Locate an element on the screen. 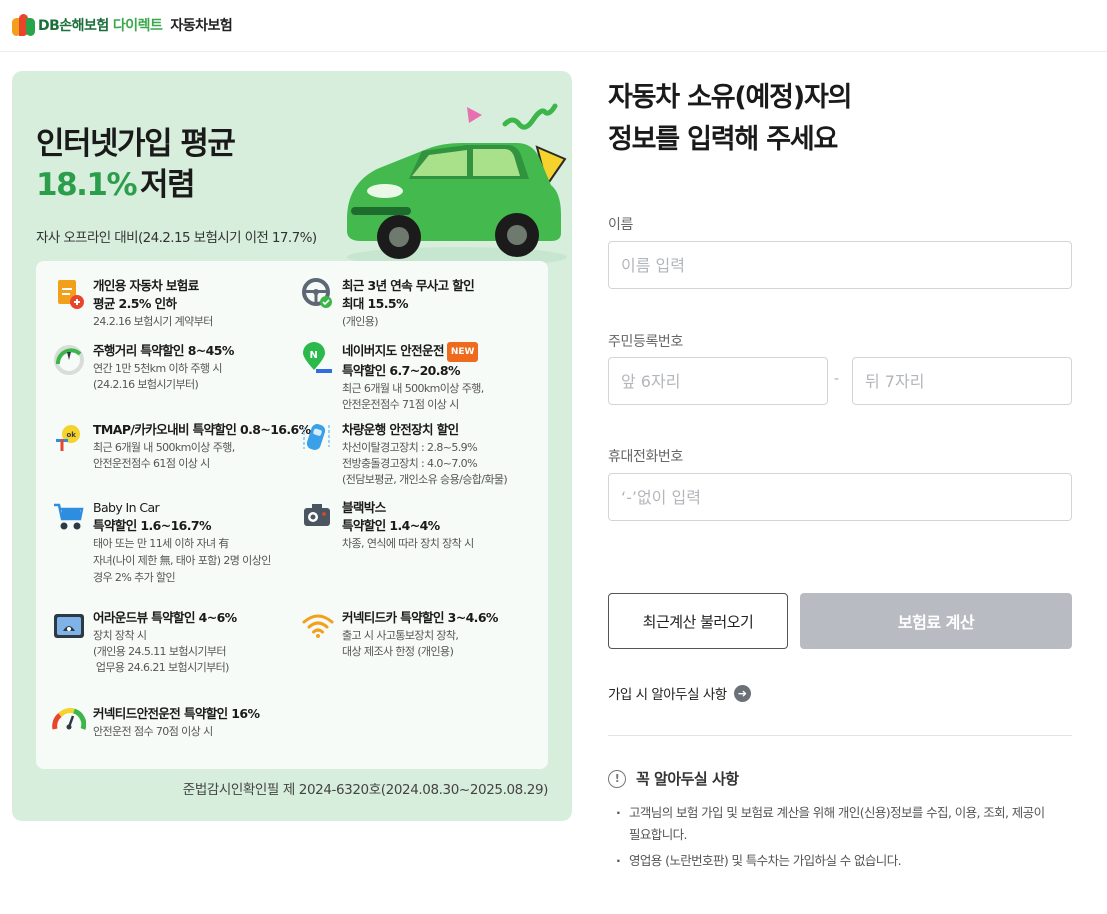  tmap-kakao-icon: ok is located at coordinates (68, 438).